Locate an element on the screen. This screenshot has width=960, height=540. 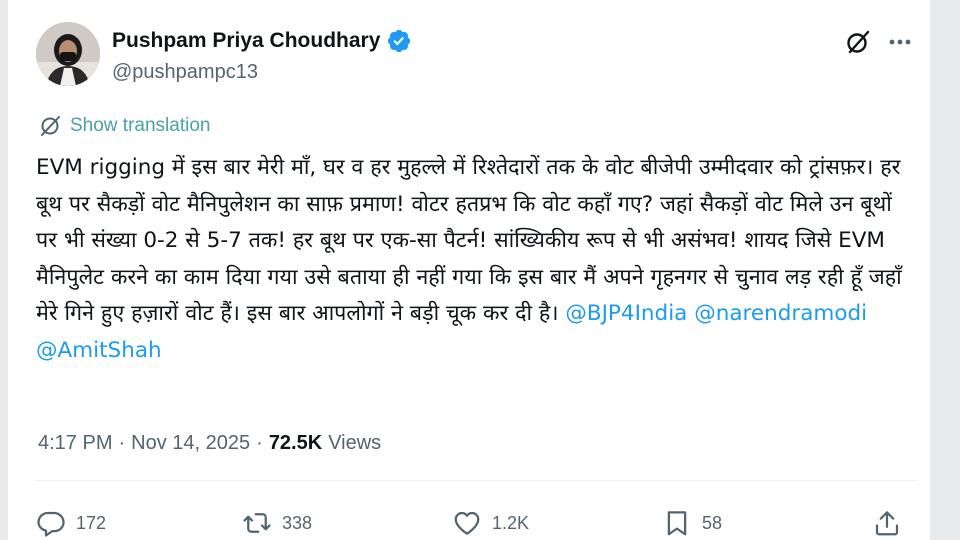
repost-icon is located at coordinates (257, 523).